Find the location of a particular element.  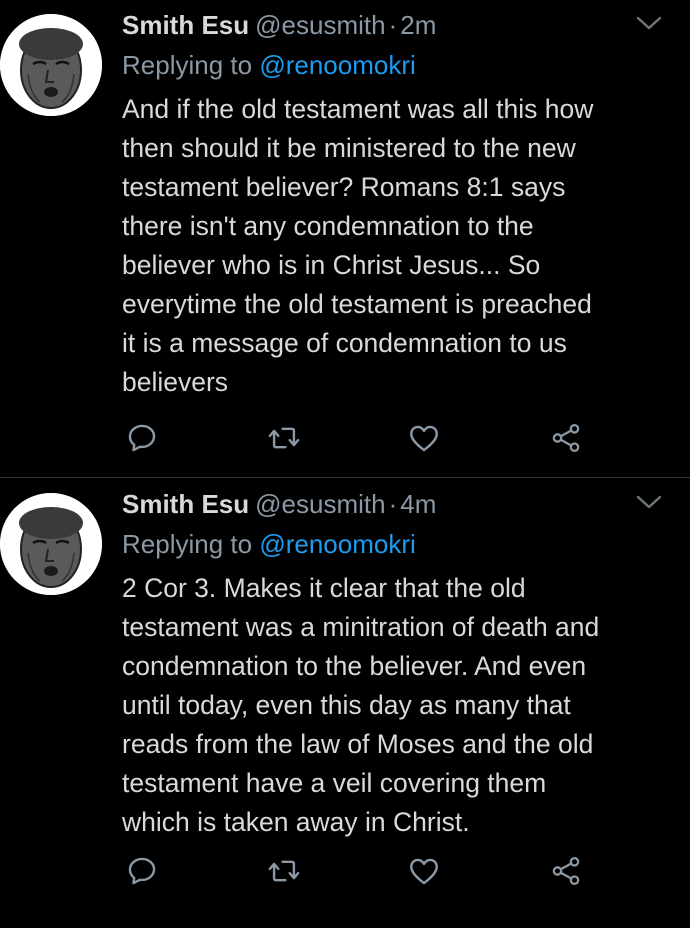

tweet-header: Smith Esu @esusmith · 4m is located at coordinates (279, 504).